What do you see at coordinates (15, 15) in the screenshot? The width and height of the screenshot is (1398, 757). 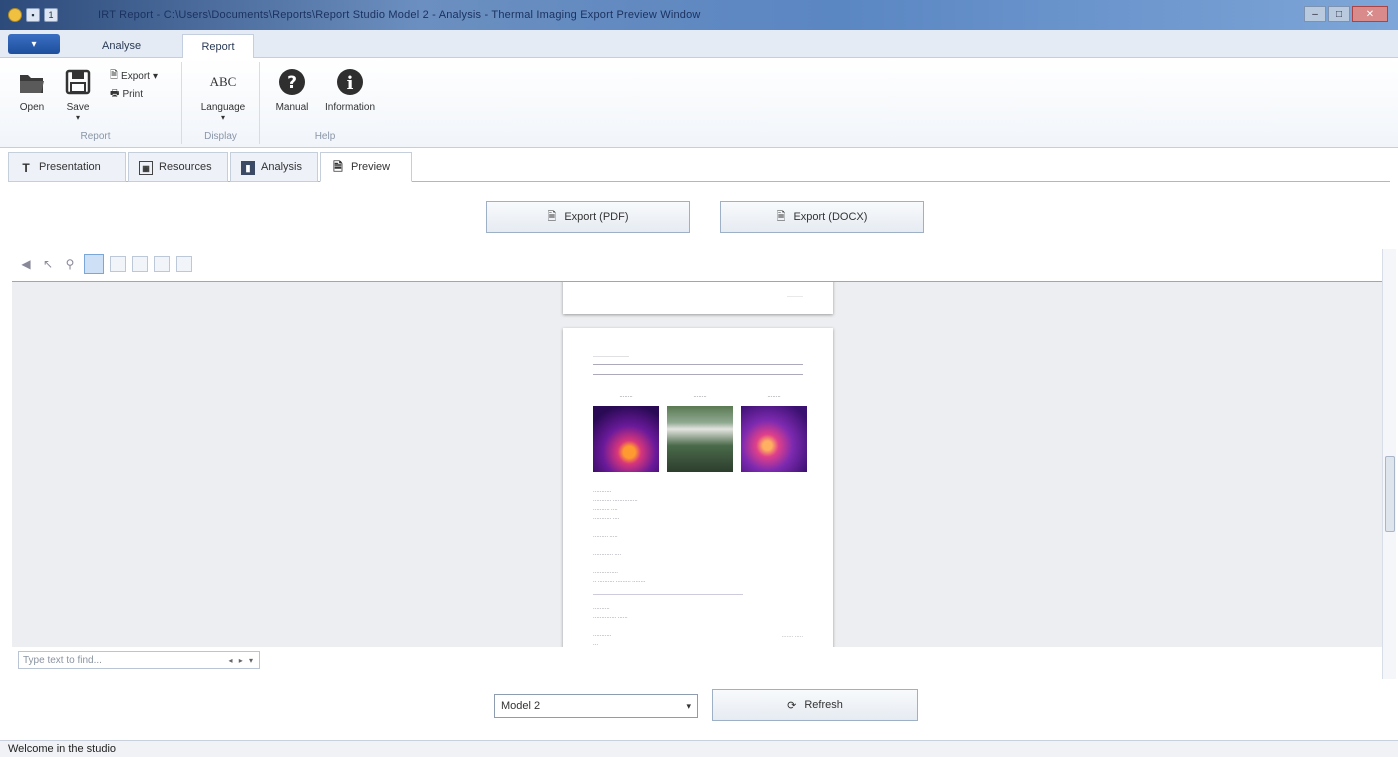 I see `app-logo-icon` at bounding box center [15, 15].